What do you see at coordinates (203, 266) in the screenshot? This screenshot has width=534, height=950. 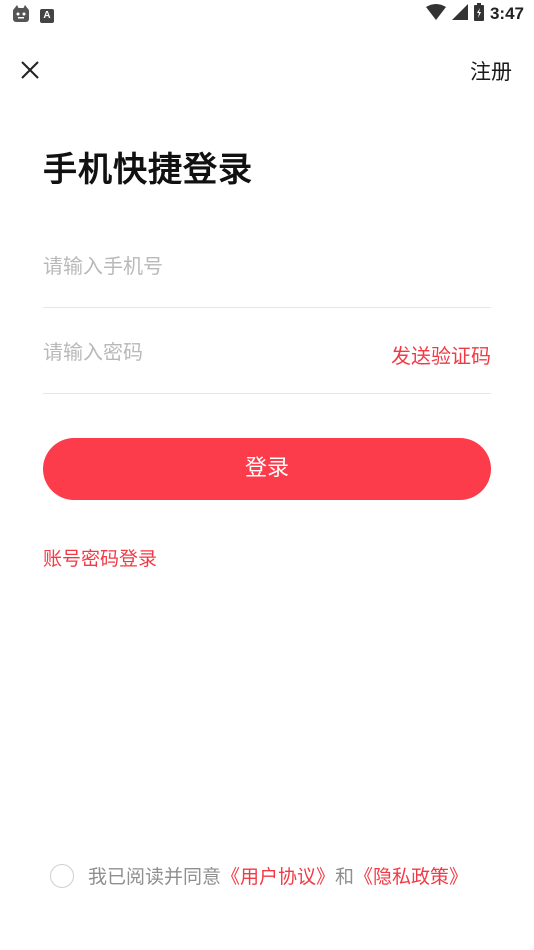 I see `phone-input` at bounding box center [203, 266].